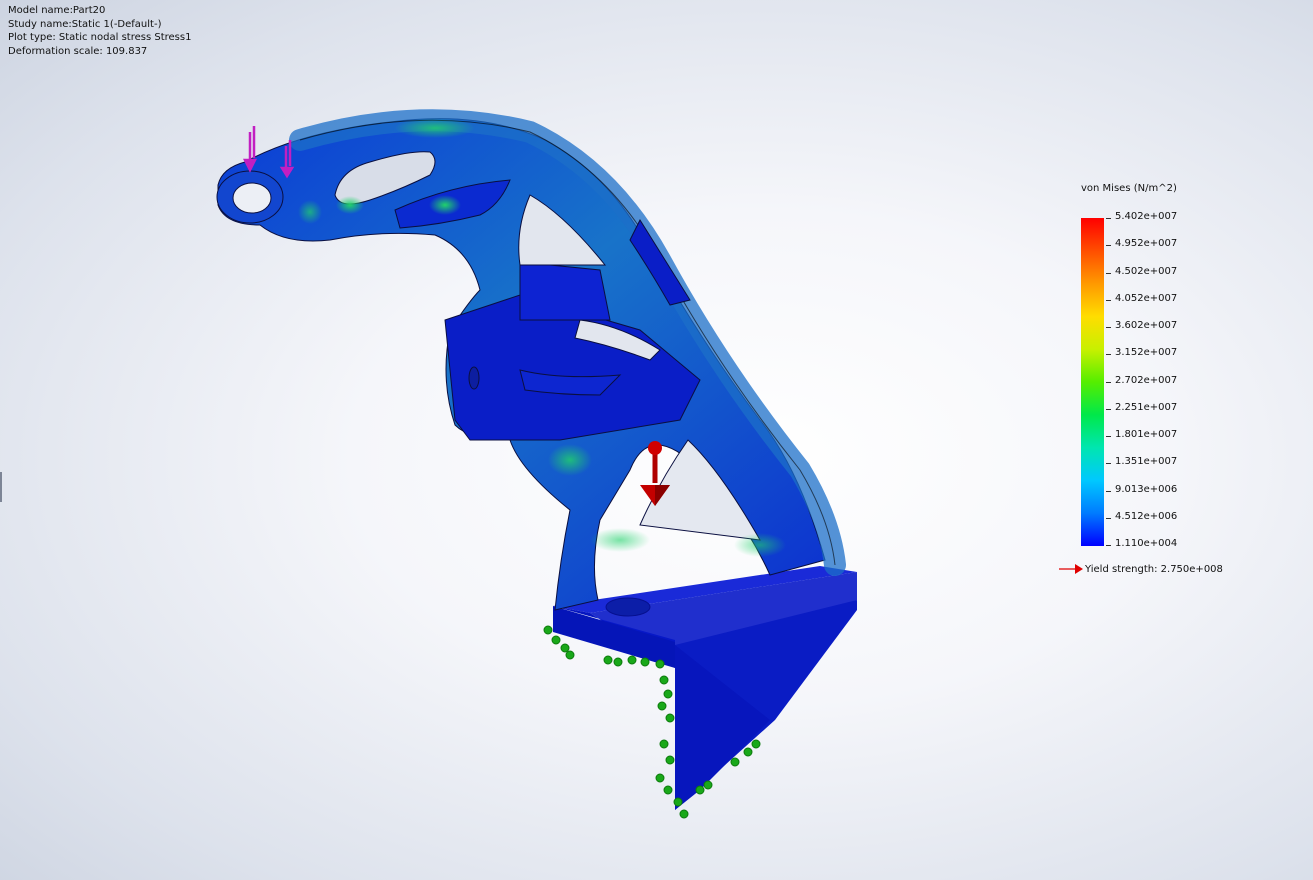 This screenshot has height=880, width=1313. I want to click on legend-tick-label: 4.052e+007, so click(1146, 298).